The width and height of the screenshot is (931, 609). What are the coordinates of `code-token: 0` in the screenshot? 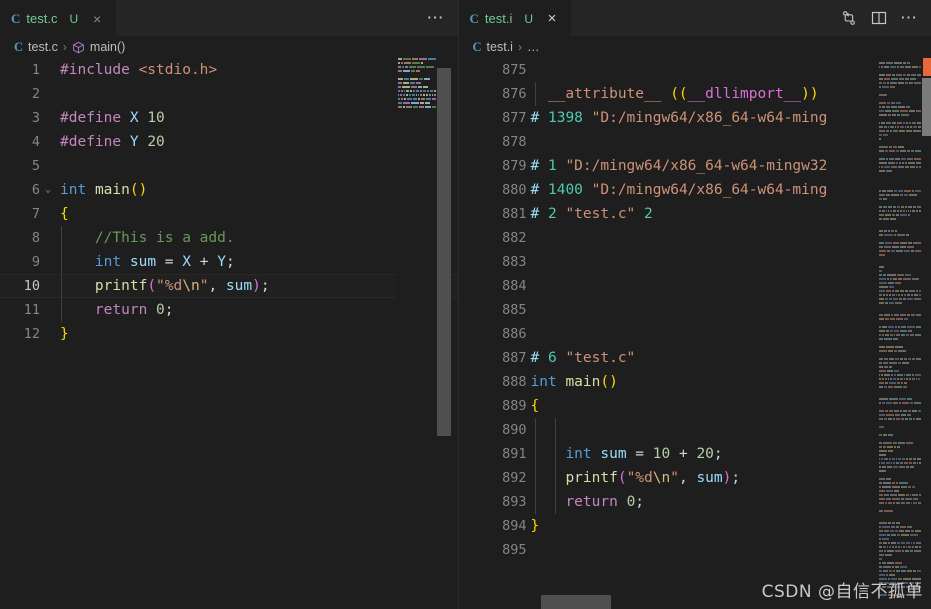 It's located at (160, 310).